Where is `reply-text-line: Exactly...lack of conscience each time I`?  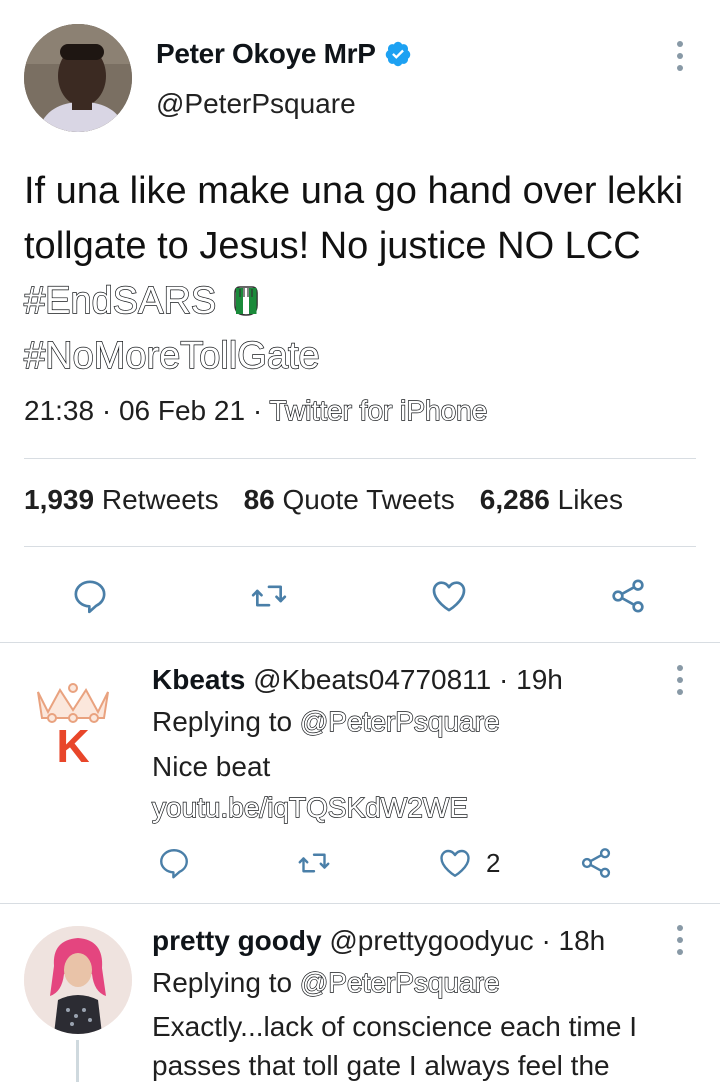 reply-text-line: Exactly...lack of conscience each time I is located at coordinates (395, 1026).